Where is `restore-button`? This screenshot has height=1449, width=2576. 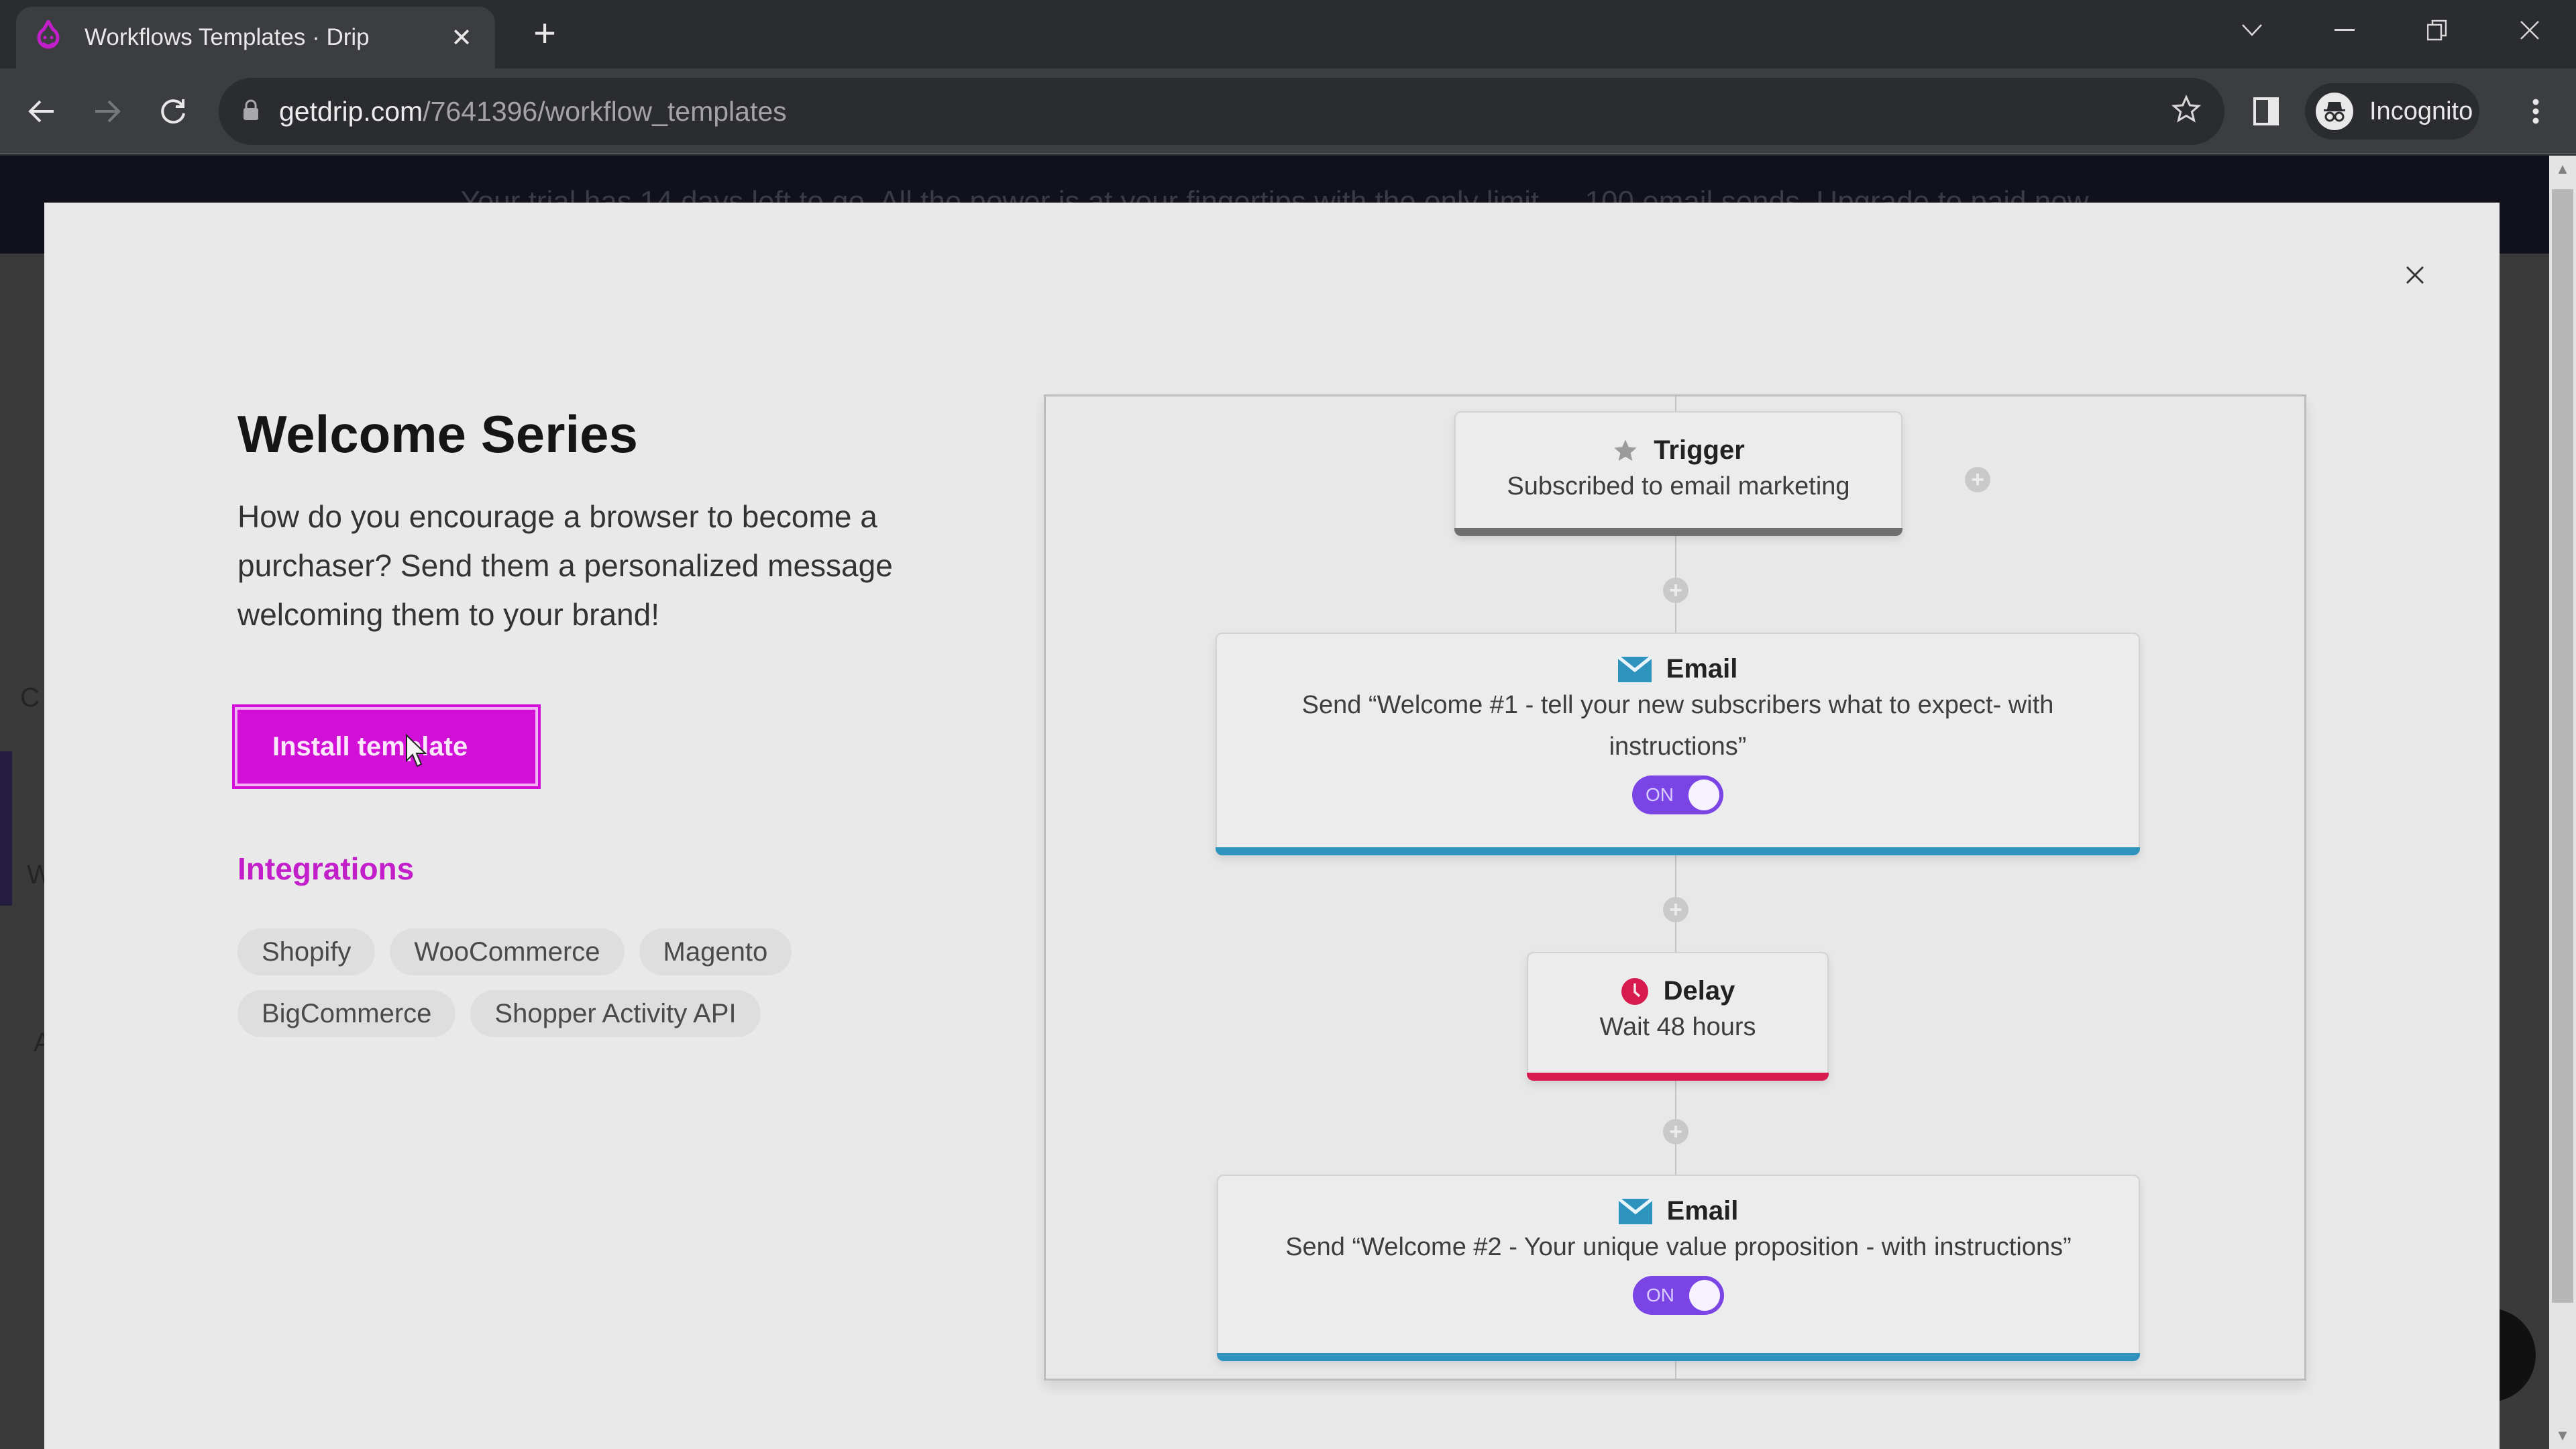 restore-button is located at coordinates (2437, 30).